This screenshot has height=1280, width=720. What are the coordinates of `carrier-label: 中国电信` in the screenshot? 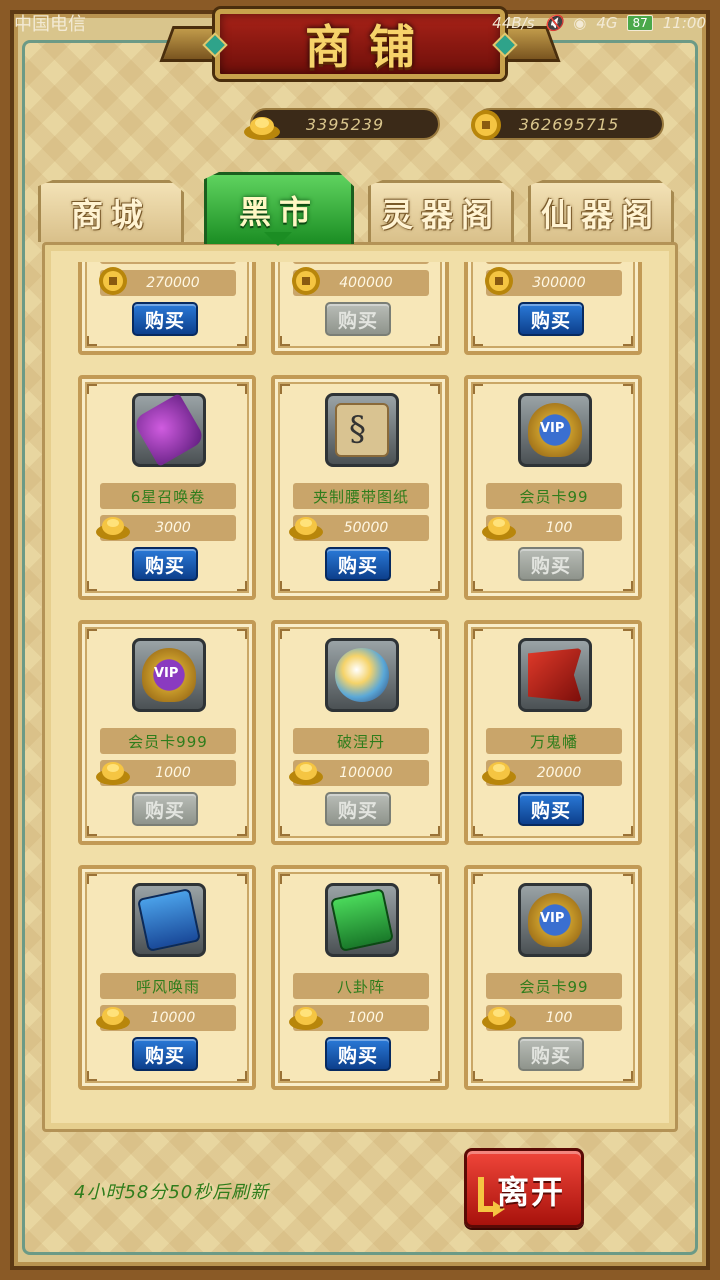 It's located at (50, 24).